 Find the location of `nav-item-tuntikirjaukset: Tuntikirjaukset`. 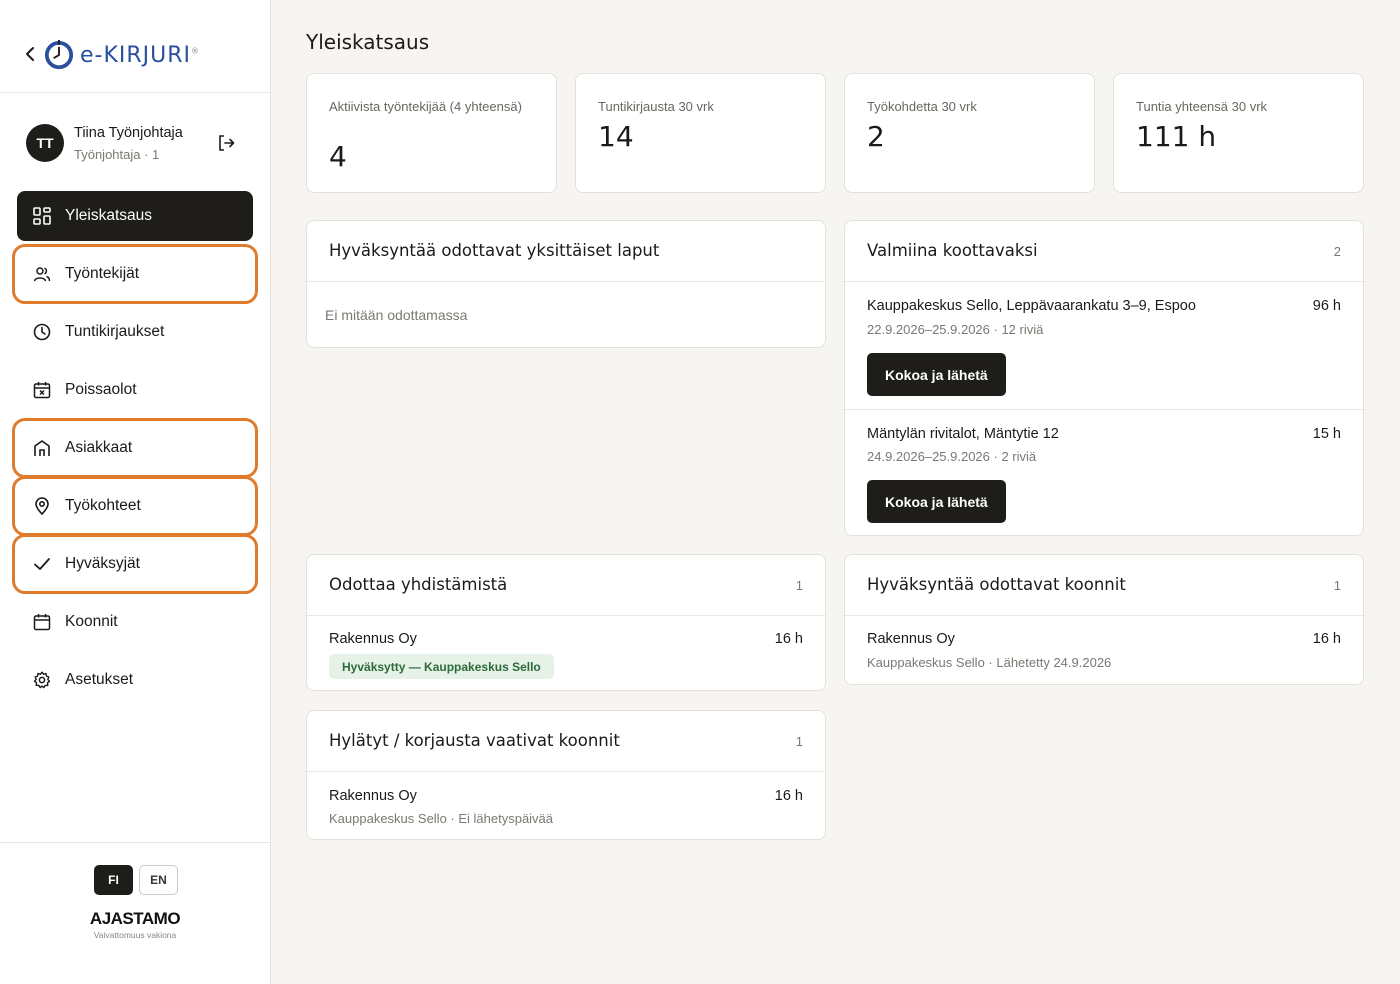

nav-item-tuntikirjaukset: Tuntikirjaukset is located at coordinates (135, 332).